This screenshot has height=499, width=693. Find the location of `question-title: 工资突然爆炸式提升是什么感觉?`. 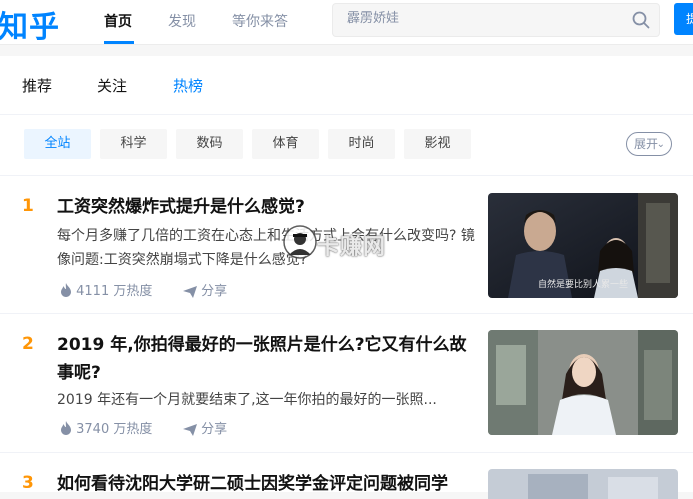

question-title: 工资突然爆炸式提升是什么感觉? is located at coordinates (267, 207).